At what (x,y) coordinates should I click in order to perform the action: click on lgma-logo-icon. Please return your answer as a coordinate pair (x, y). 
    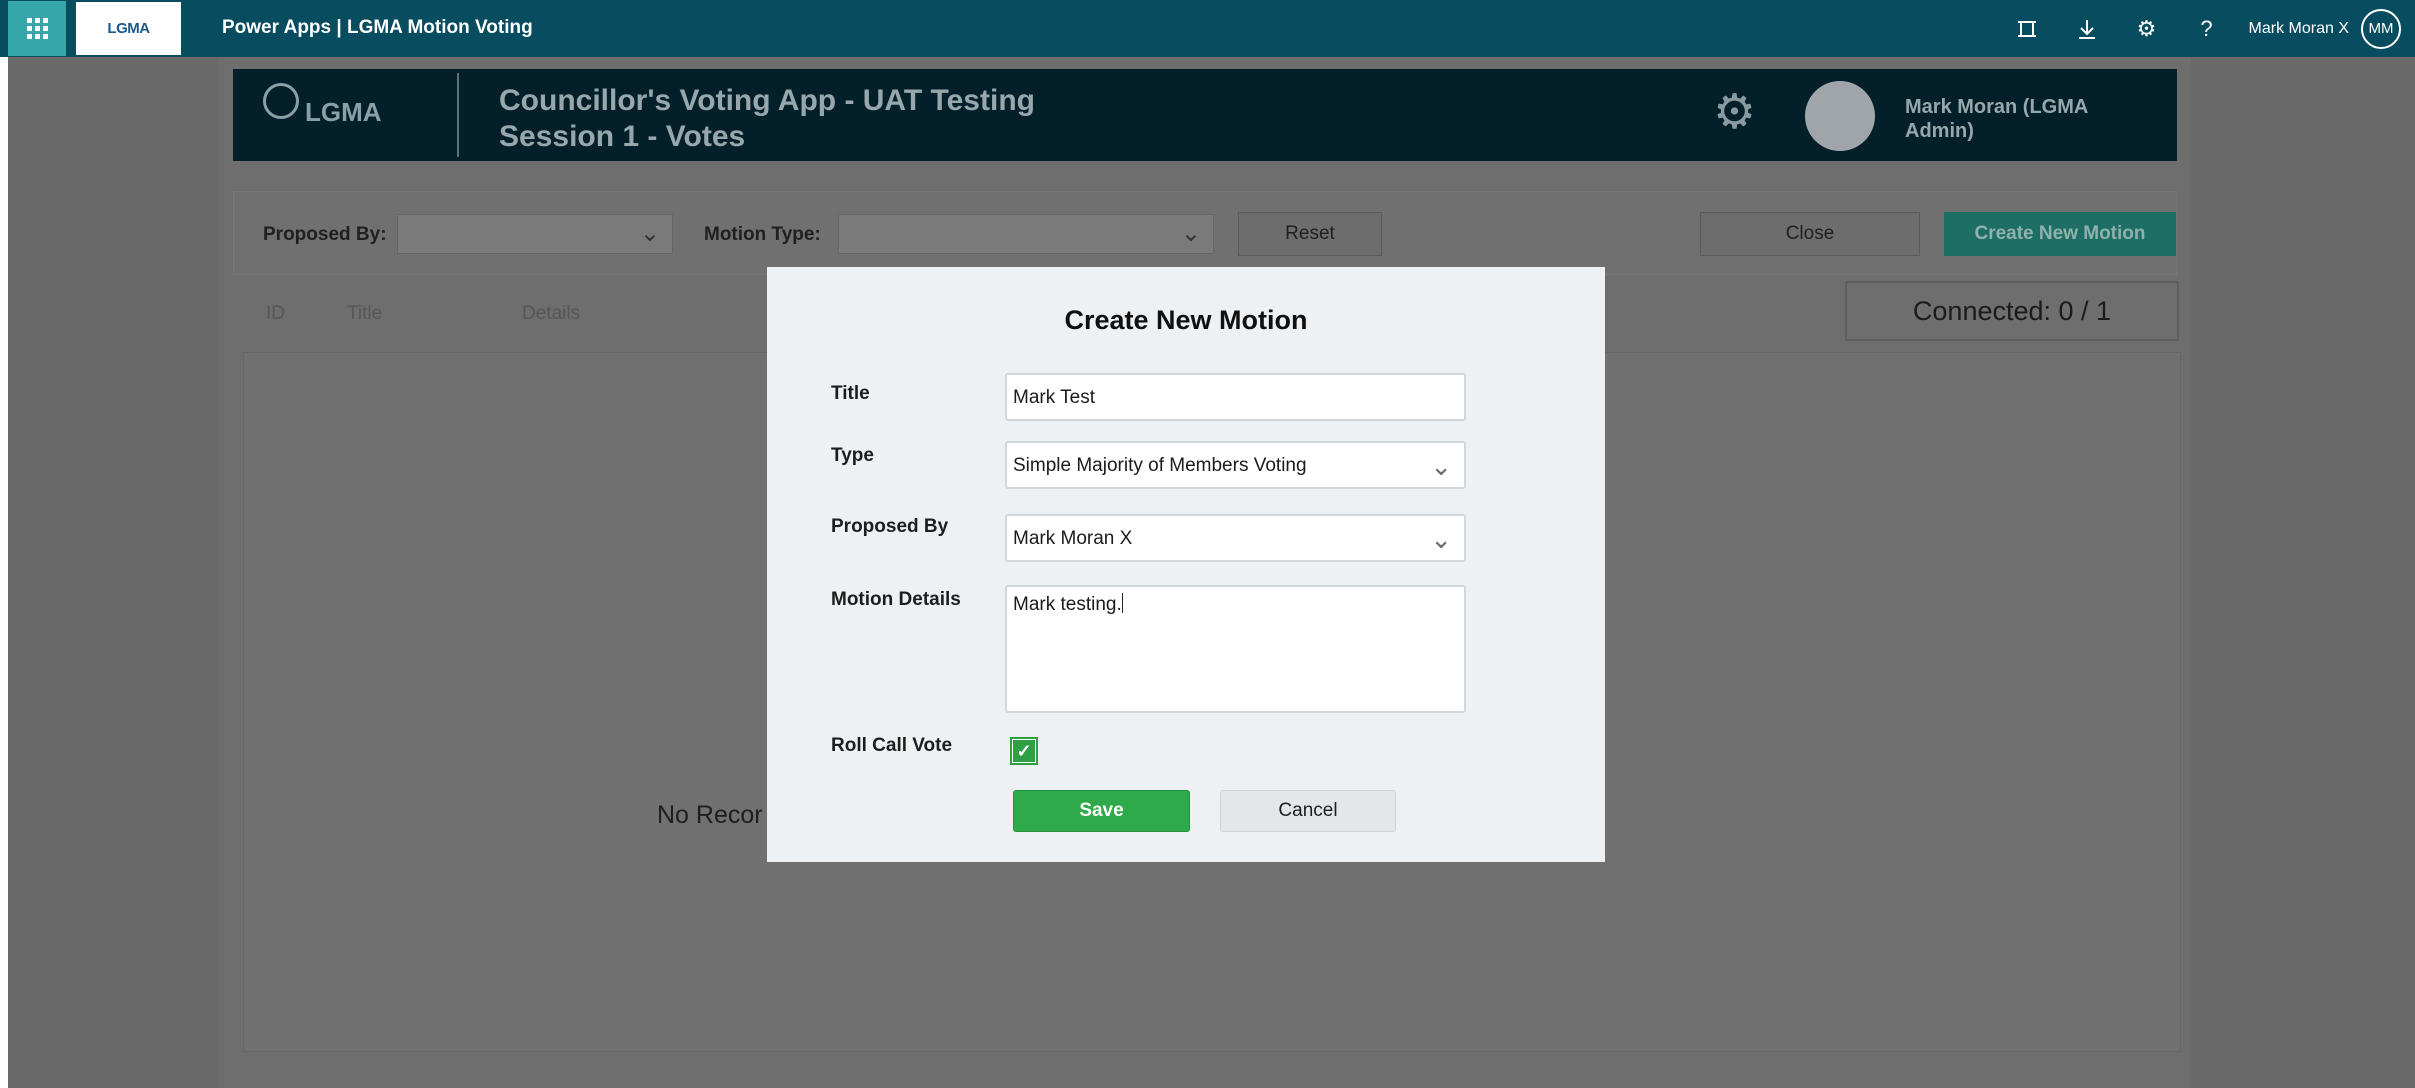
    Looking at the image, I should click on (281, 101).